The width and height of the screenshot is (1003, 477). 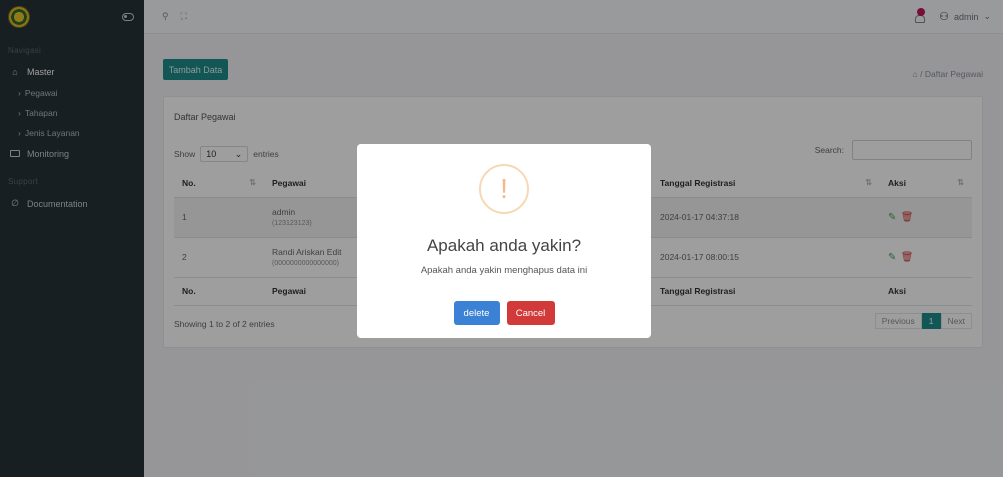 I want to click on warning-icon: !, so click(x=504, y=189).